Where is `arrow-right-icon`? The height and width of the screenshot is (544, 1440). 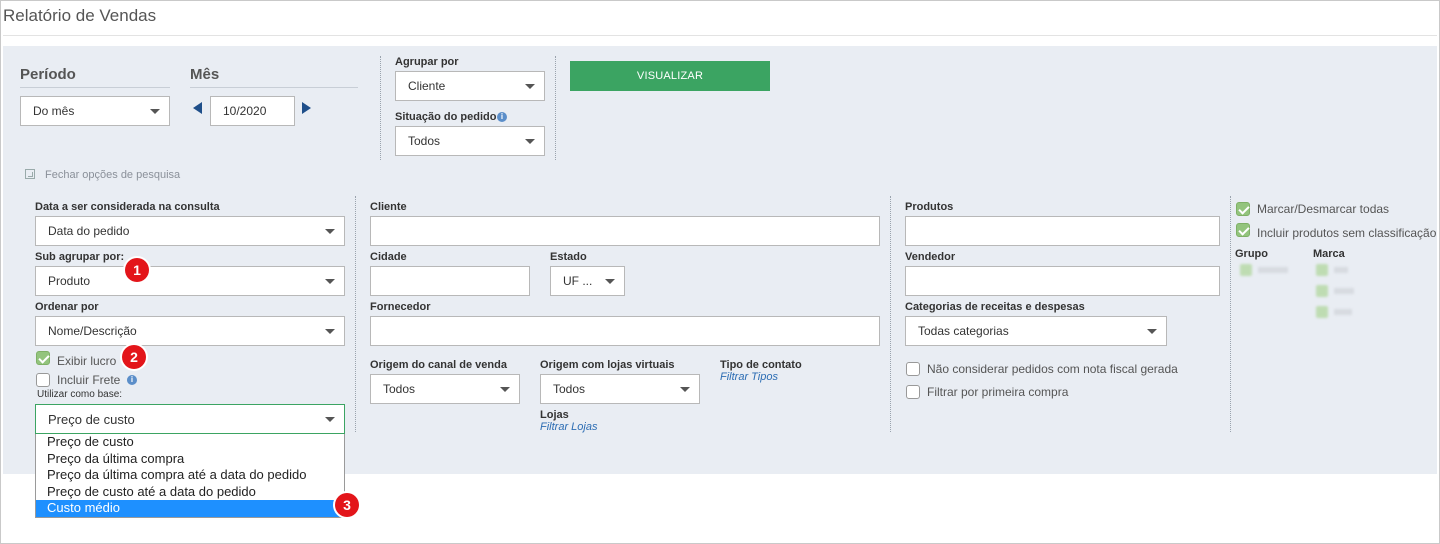 arrow-right-icon is located at coordinates (306, 108).